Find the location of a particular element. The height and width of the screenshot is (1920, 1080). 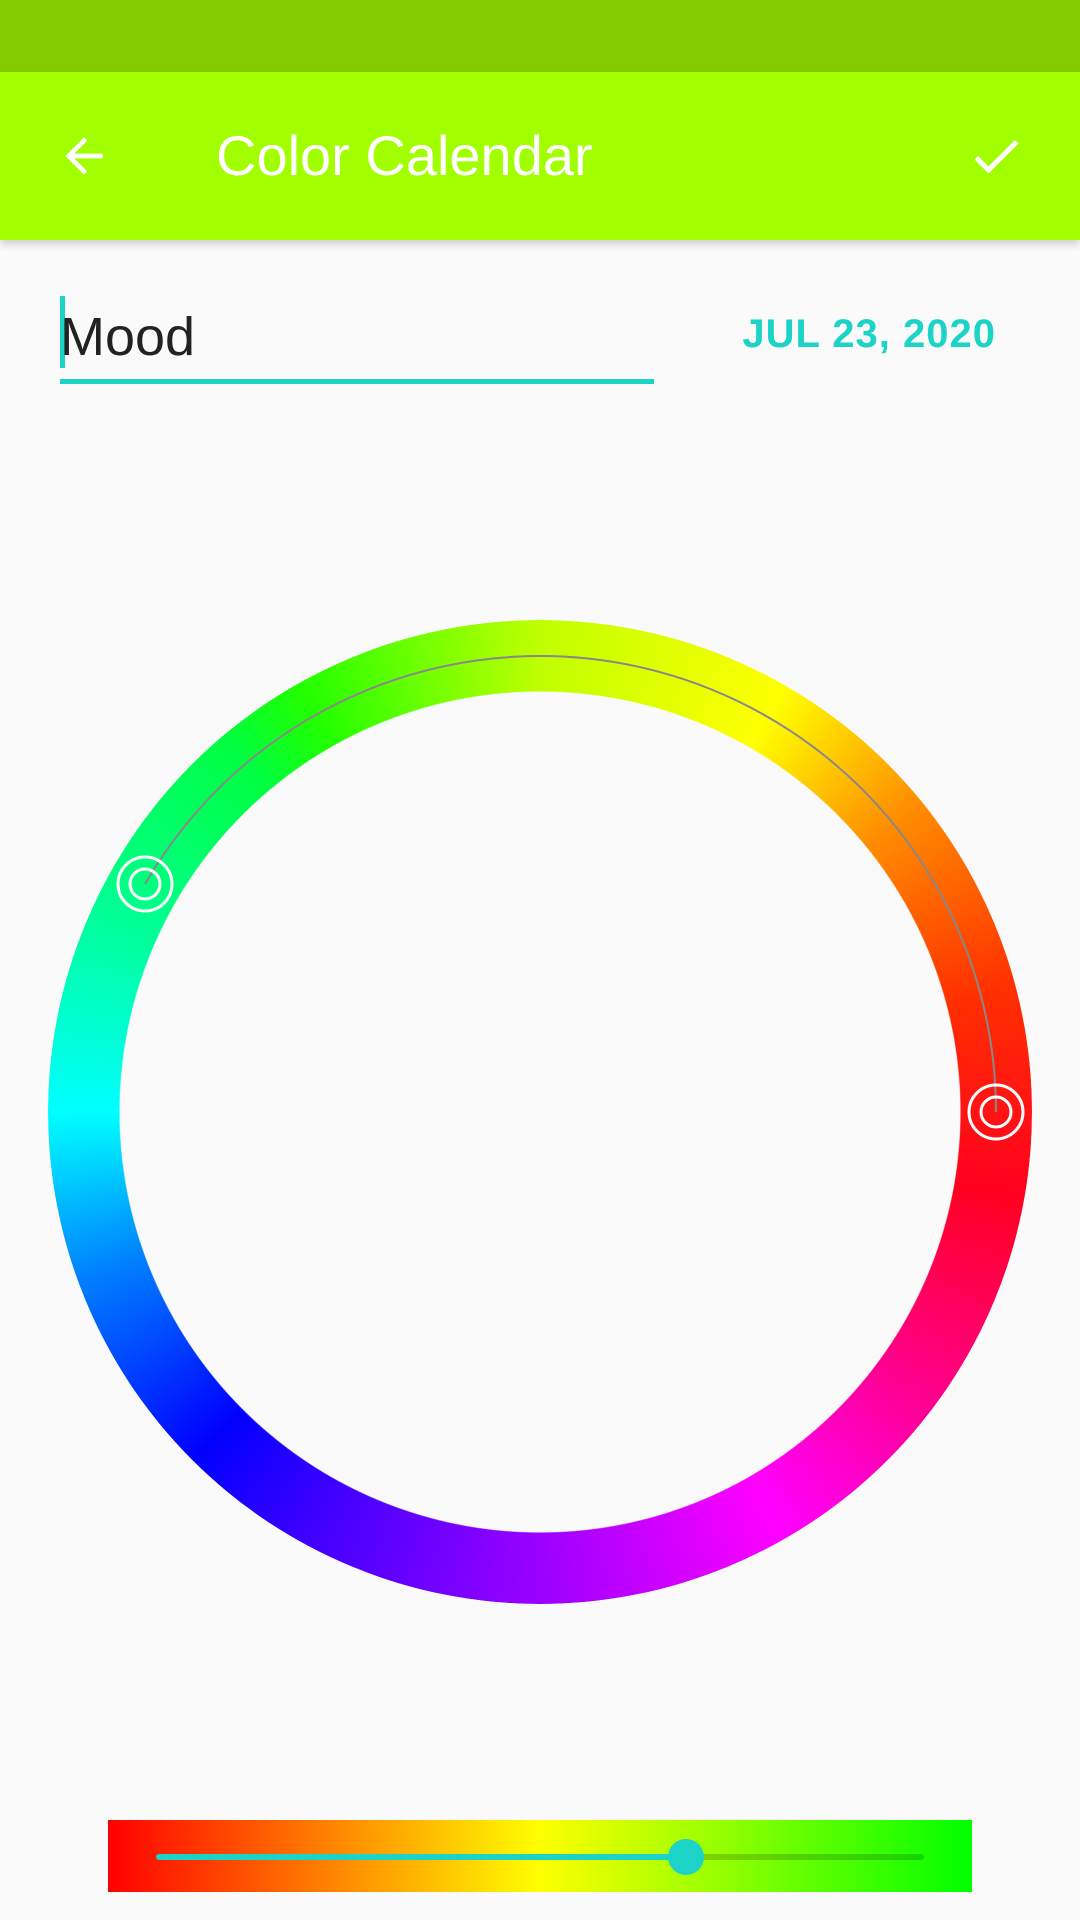

check-icon is located at coordinates (996, 156).